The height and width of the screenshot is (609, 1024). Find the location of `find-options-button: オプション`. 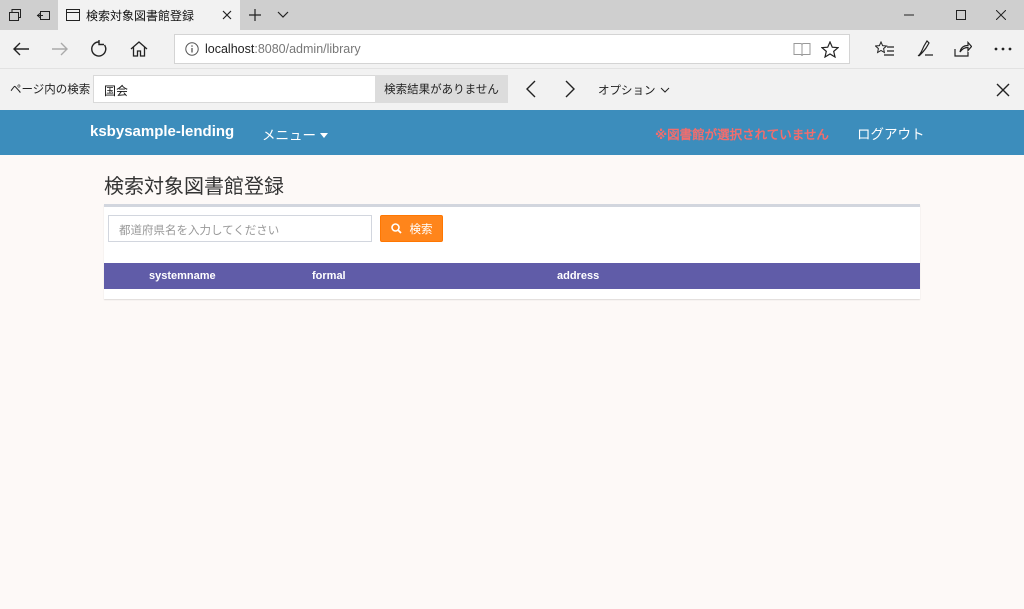

find-options-button: オプション is located at coordinates (634, 90).